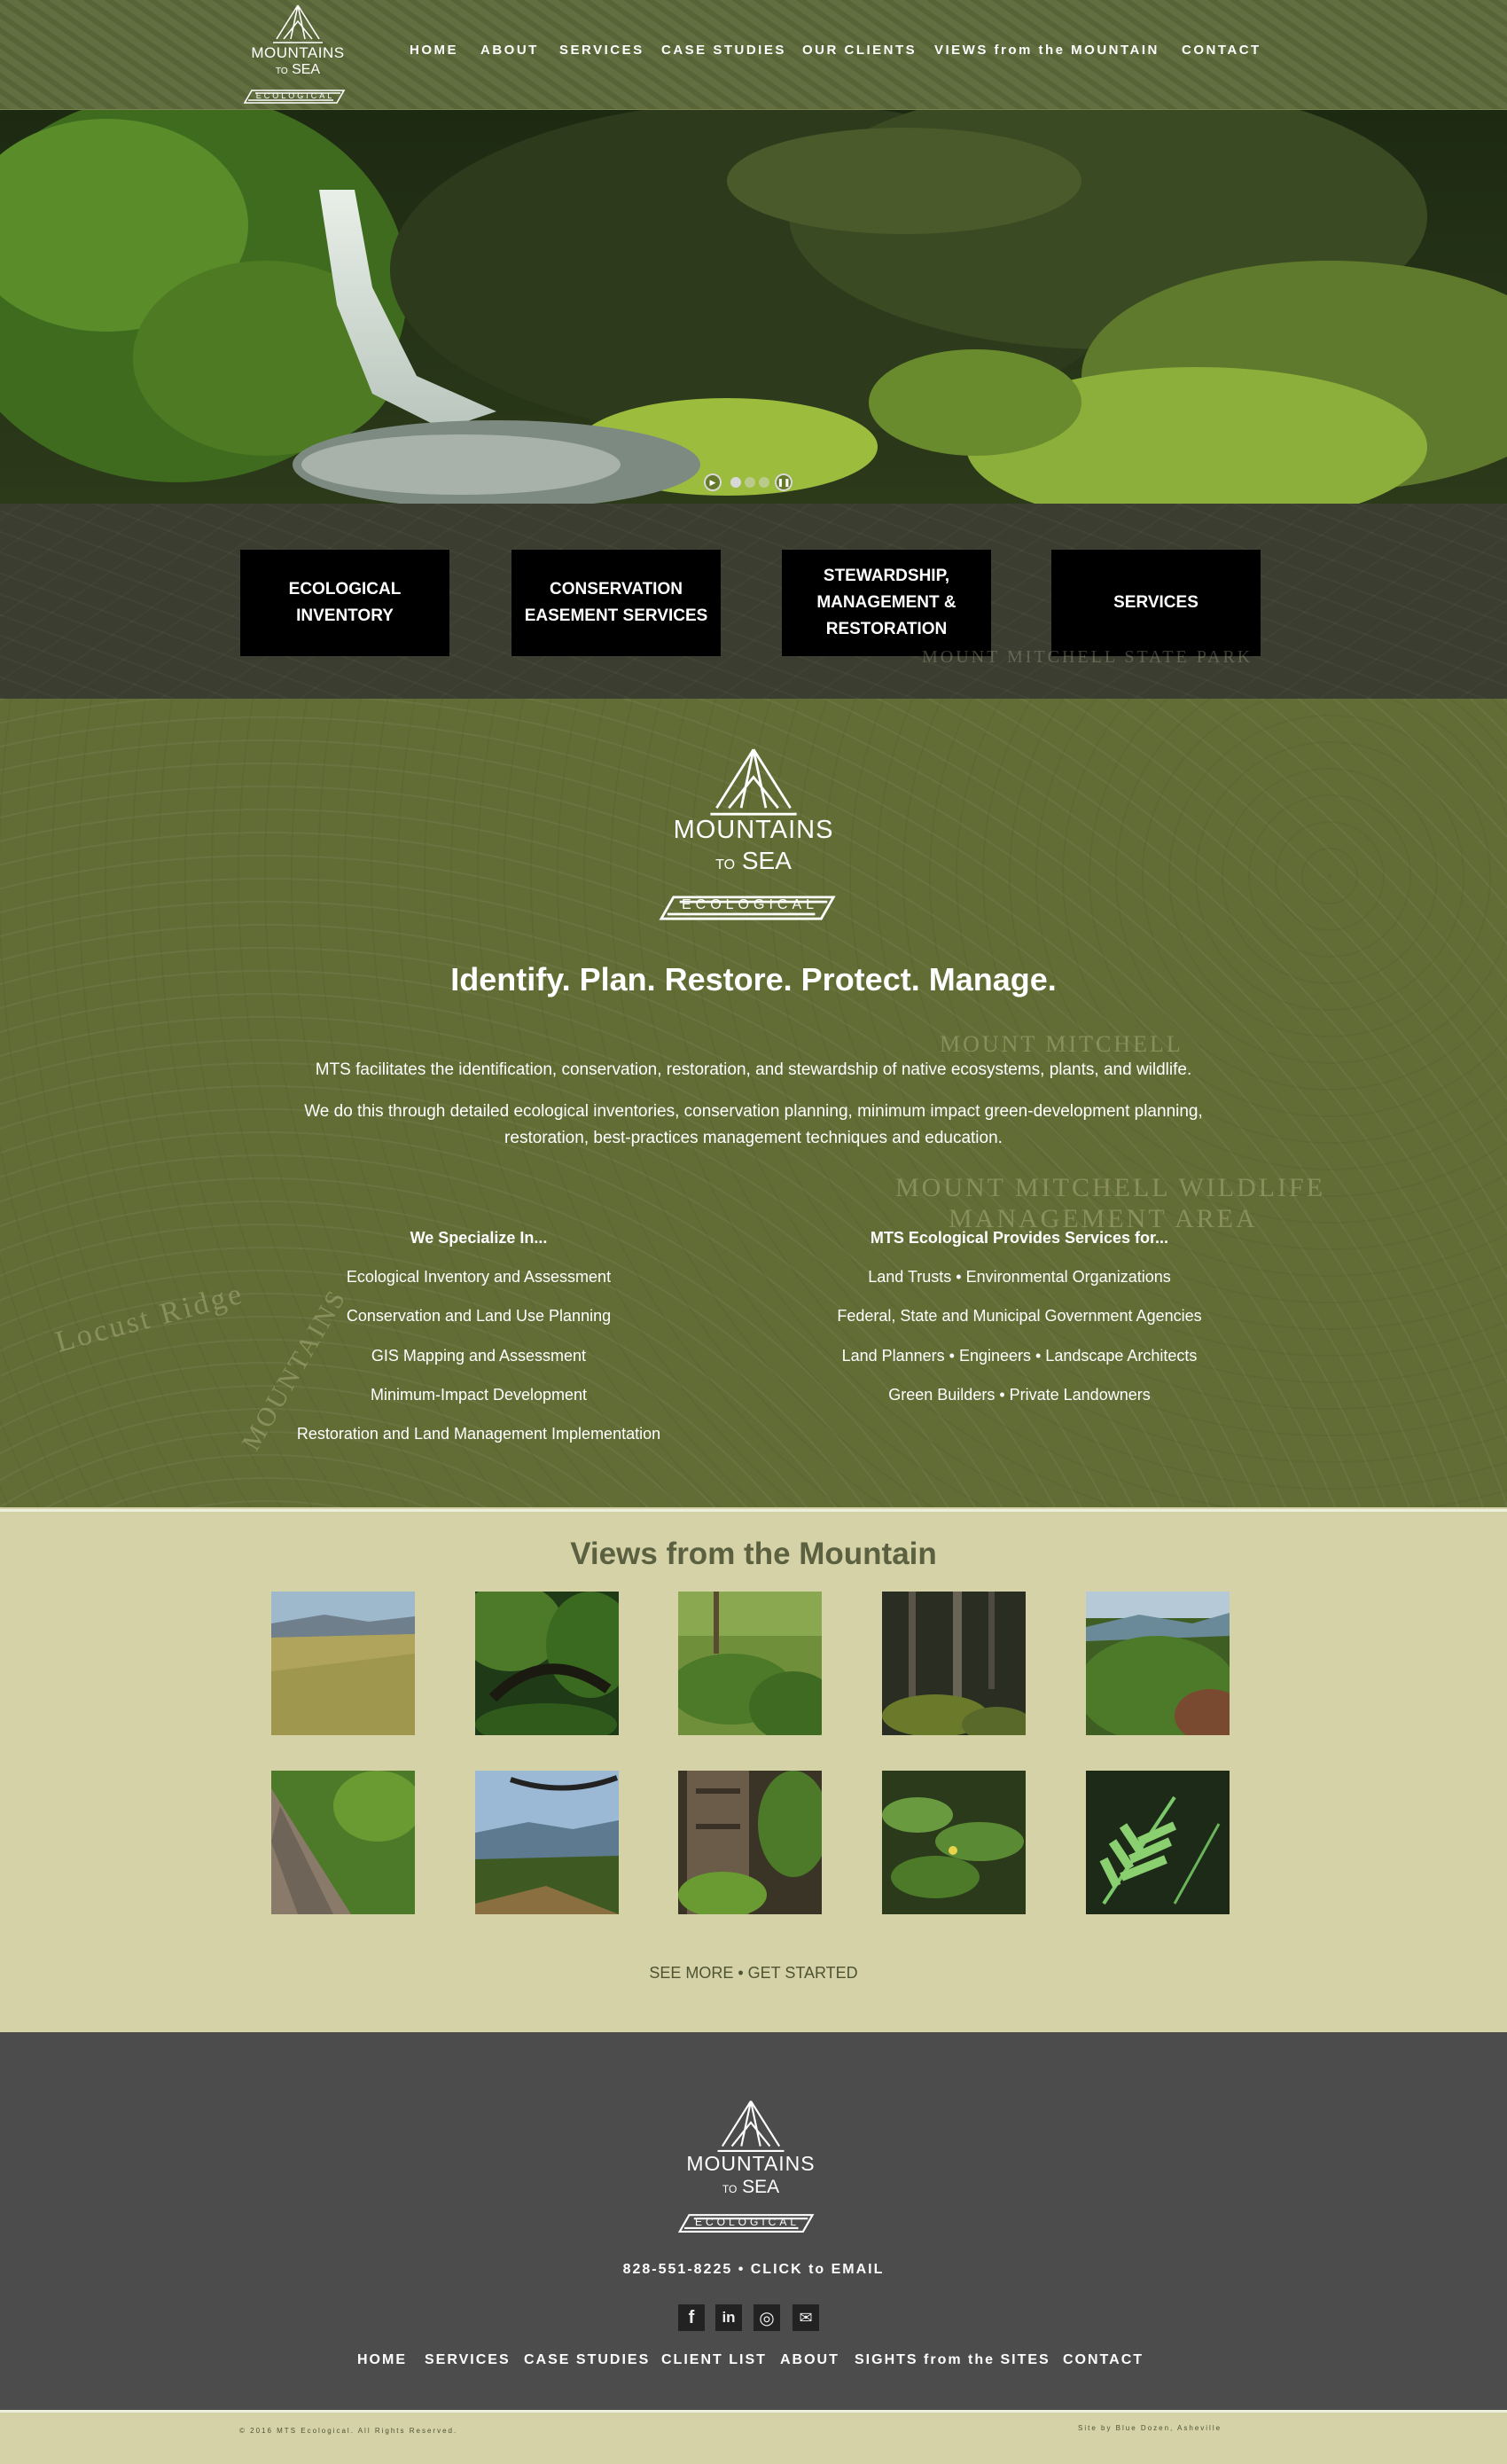  Describe the element at coordinates (601, 51) in the screenshot. I see `nav-services: SERVICES` at that location.